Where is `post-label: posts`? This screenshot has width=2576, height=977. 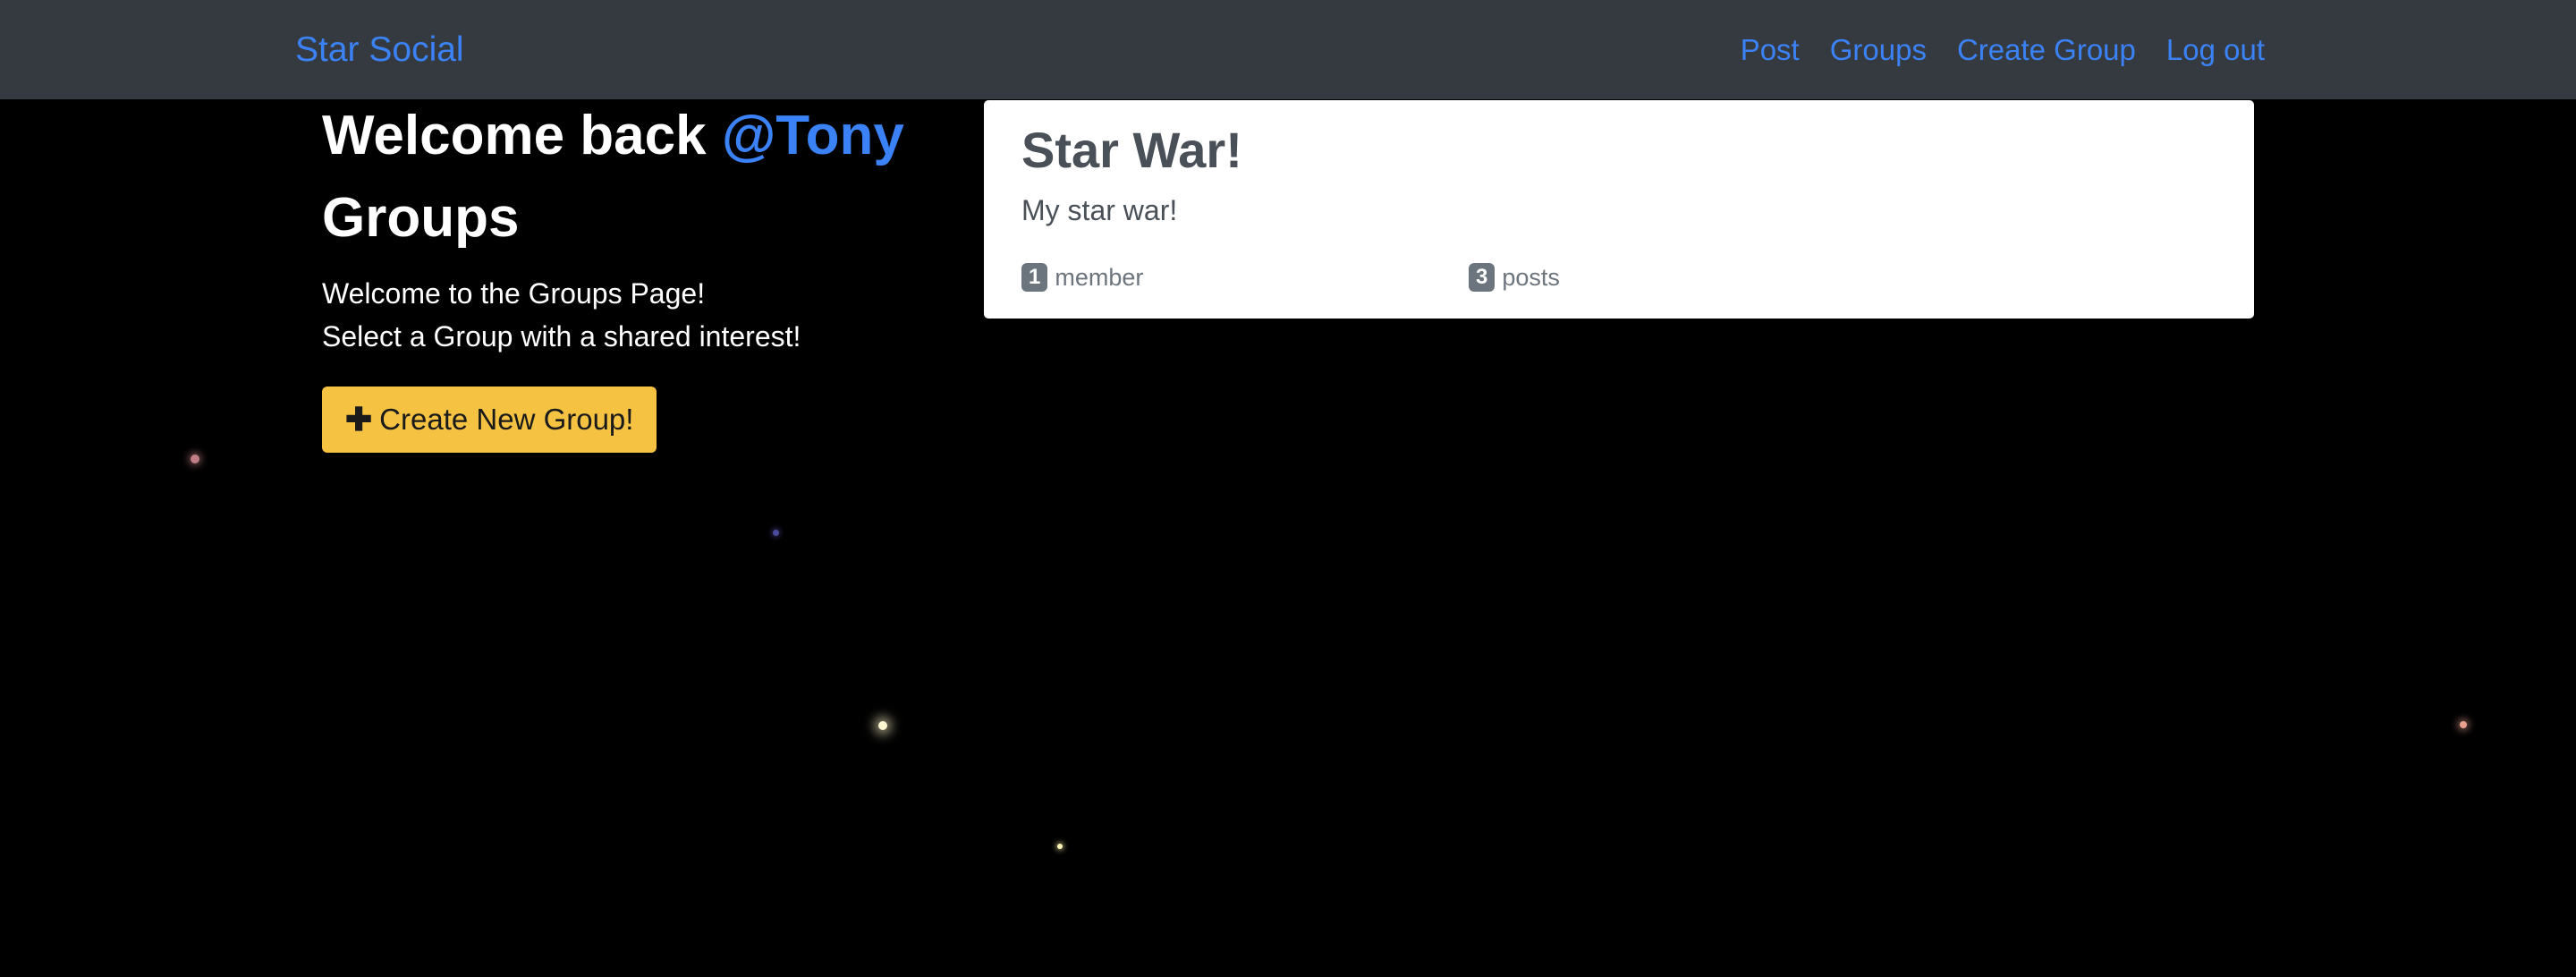 post-label: posts is located at coordinates (1531, 277).